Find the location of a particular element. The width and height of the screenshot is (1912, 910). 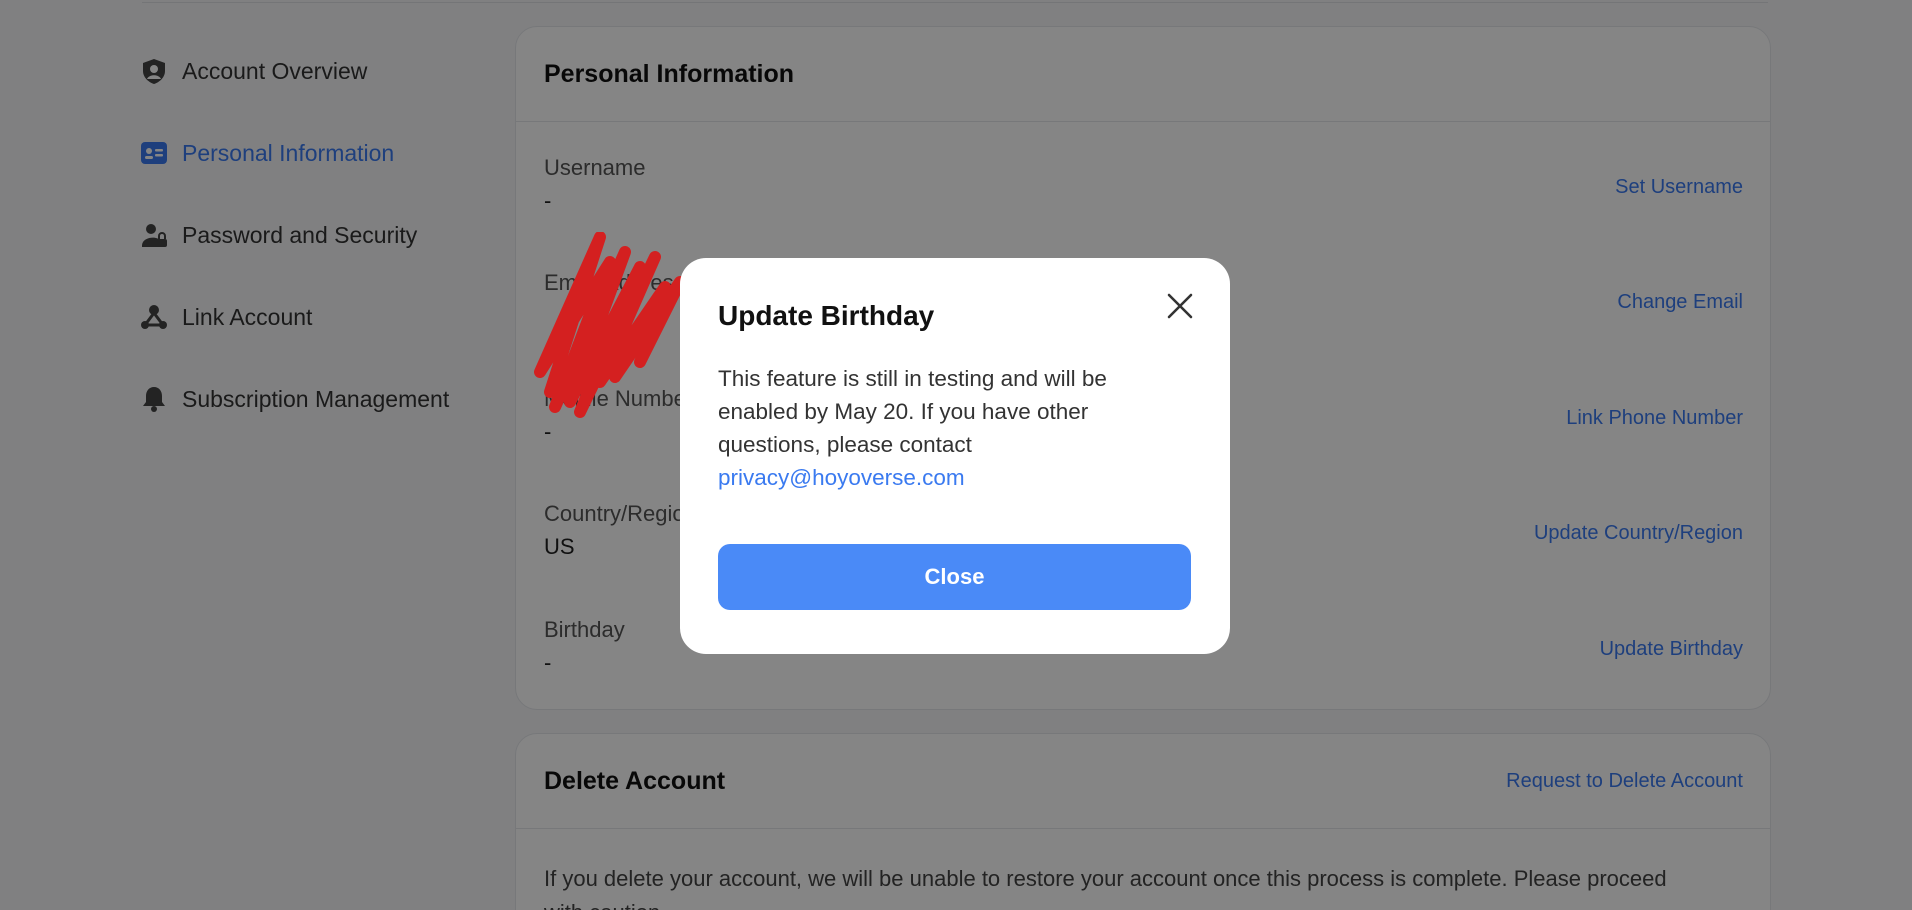

close-icon is located at coordinates (1180, 306).